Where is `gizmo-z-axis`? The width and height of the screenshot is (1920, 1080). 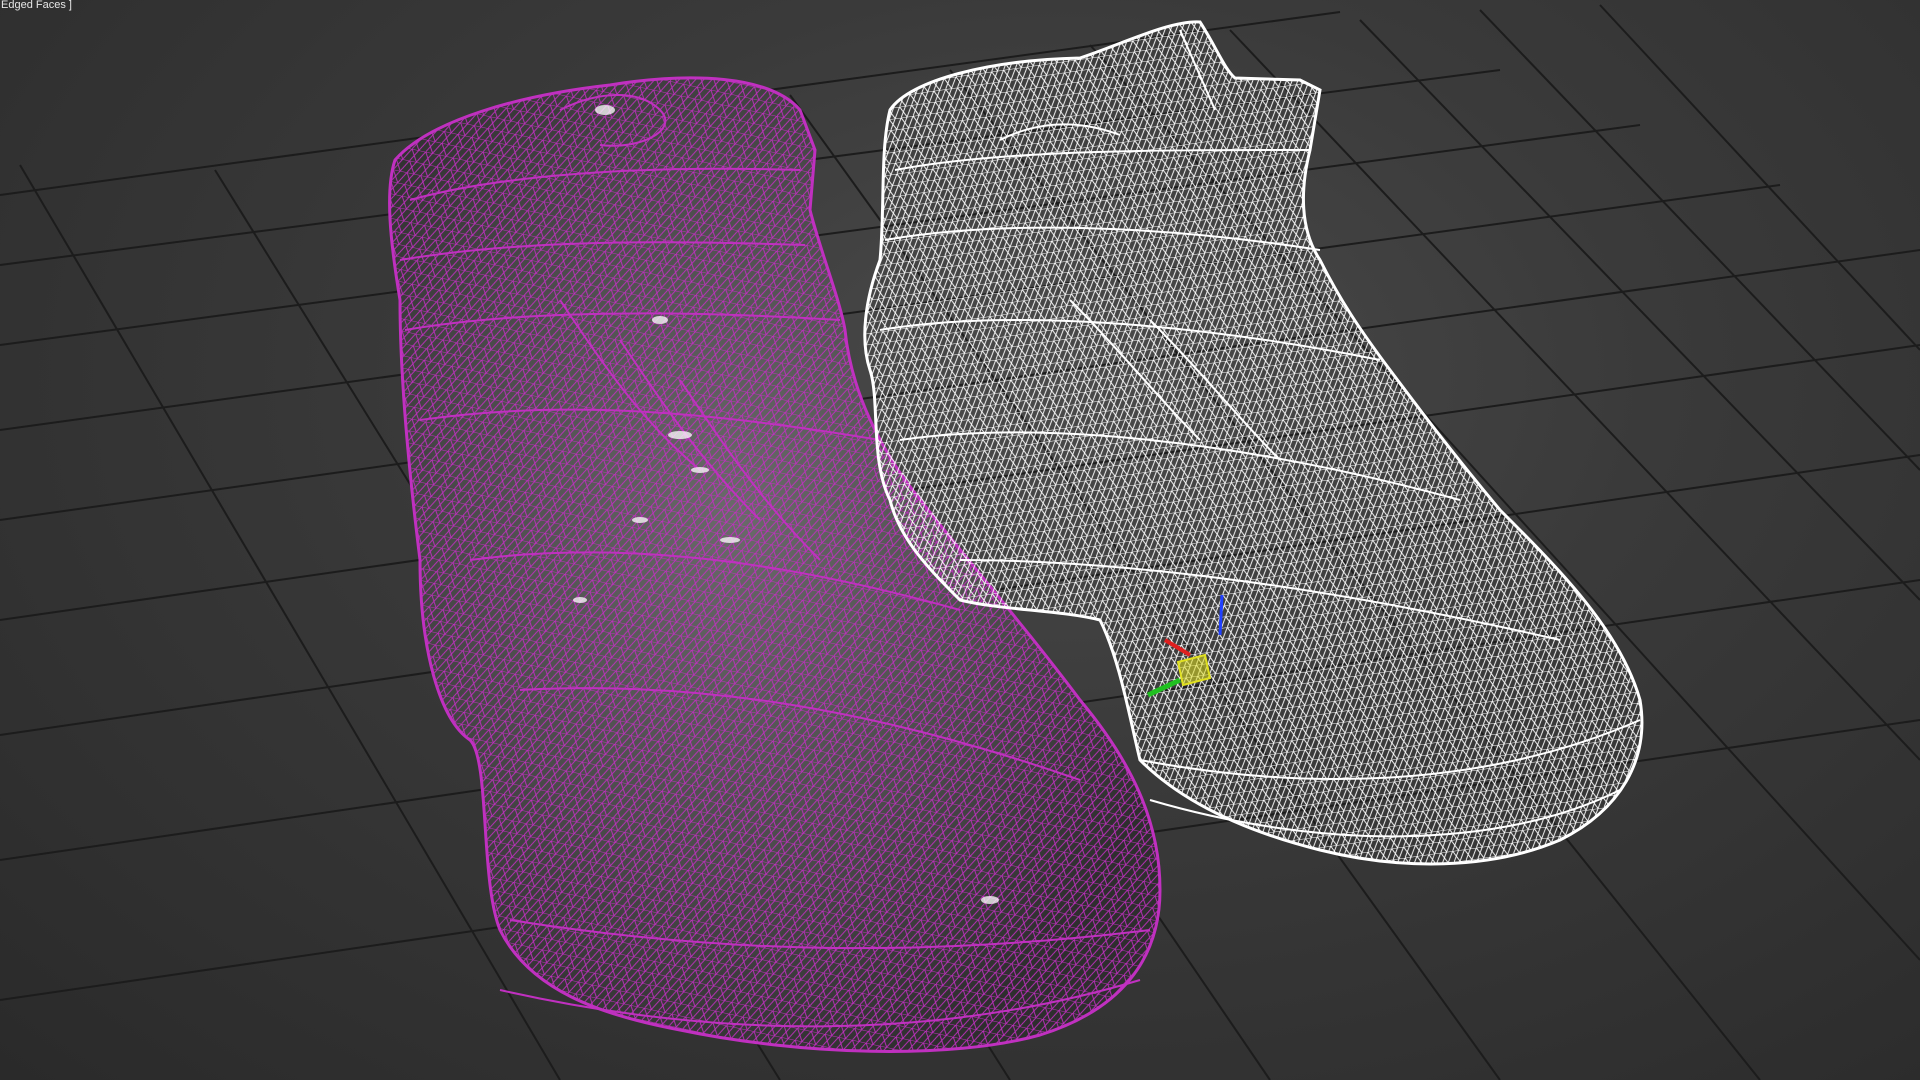 gizmo-z-axis is located at coordinates (1221, 615).